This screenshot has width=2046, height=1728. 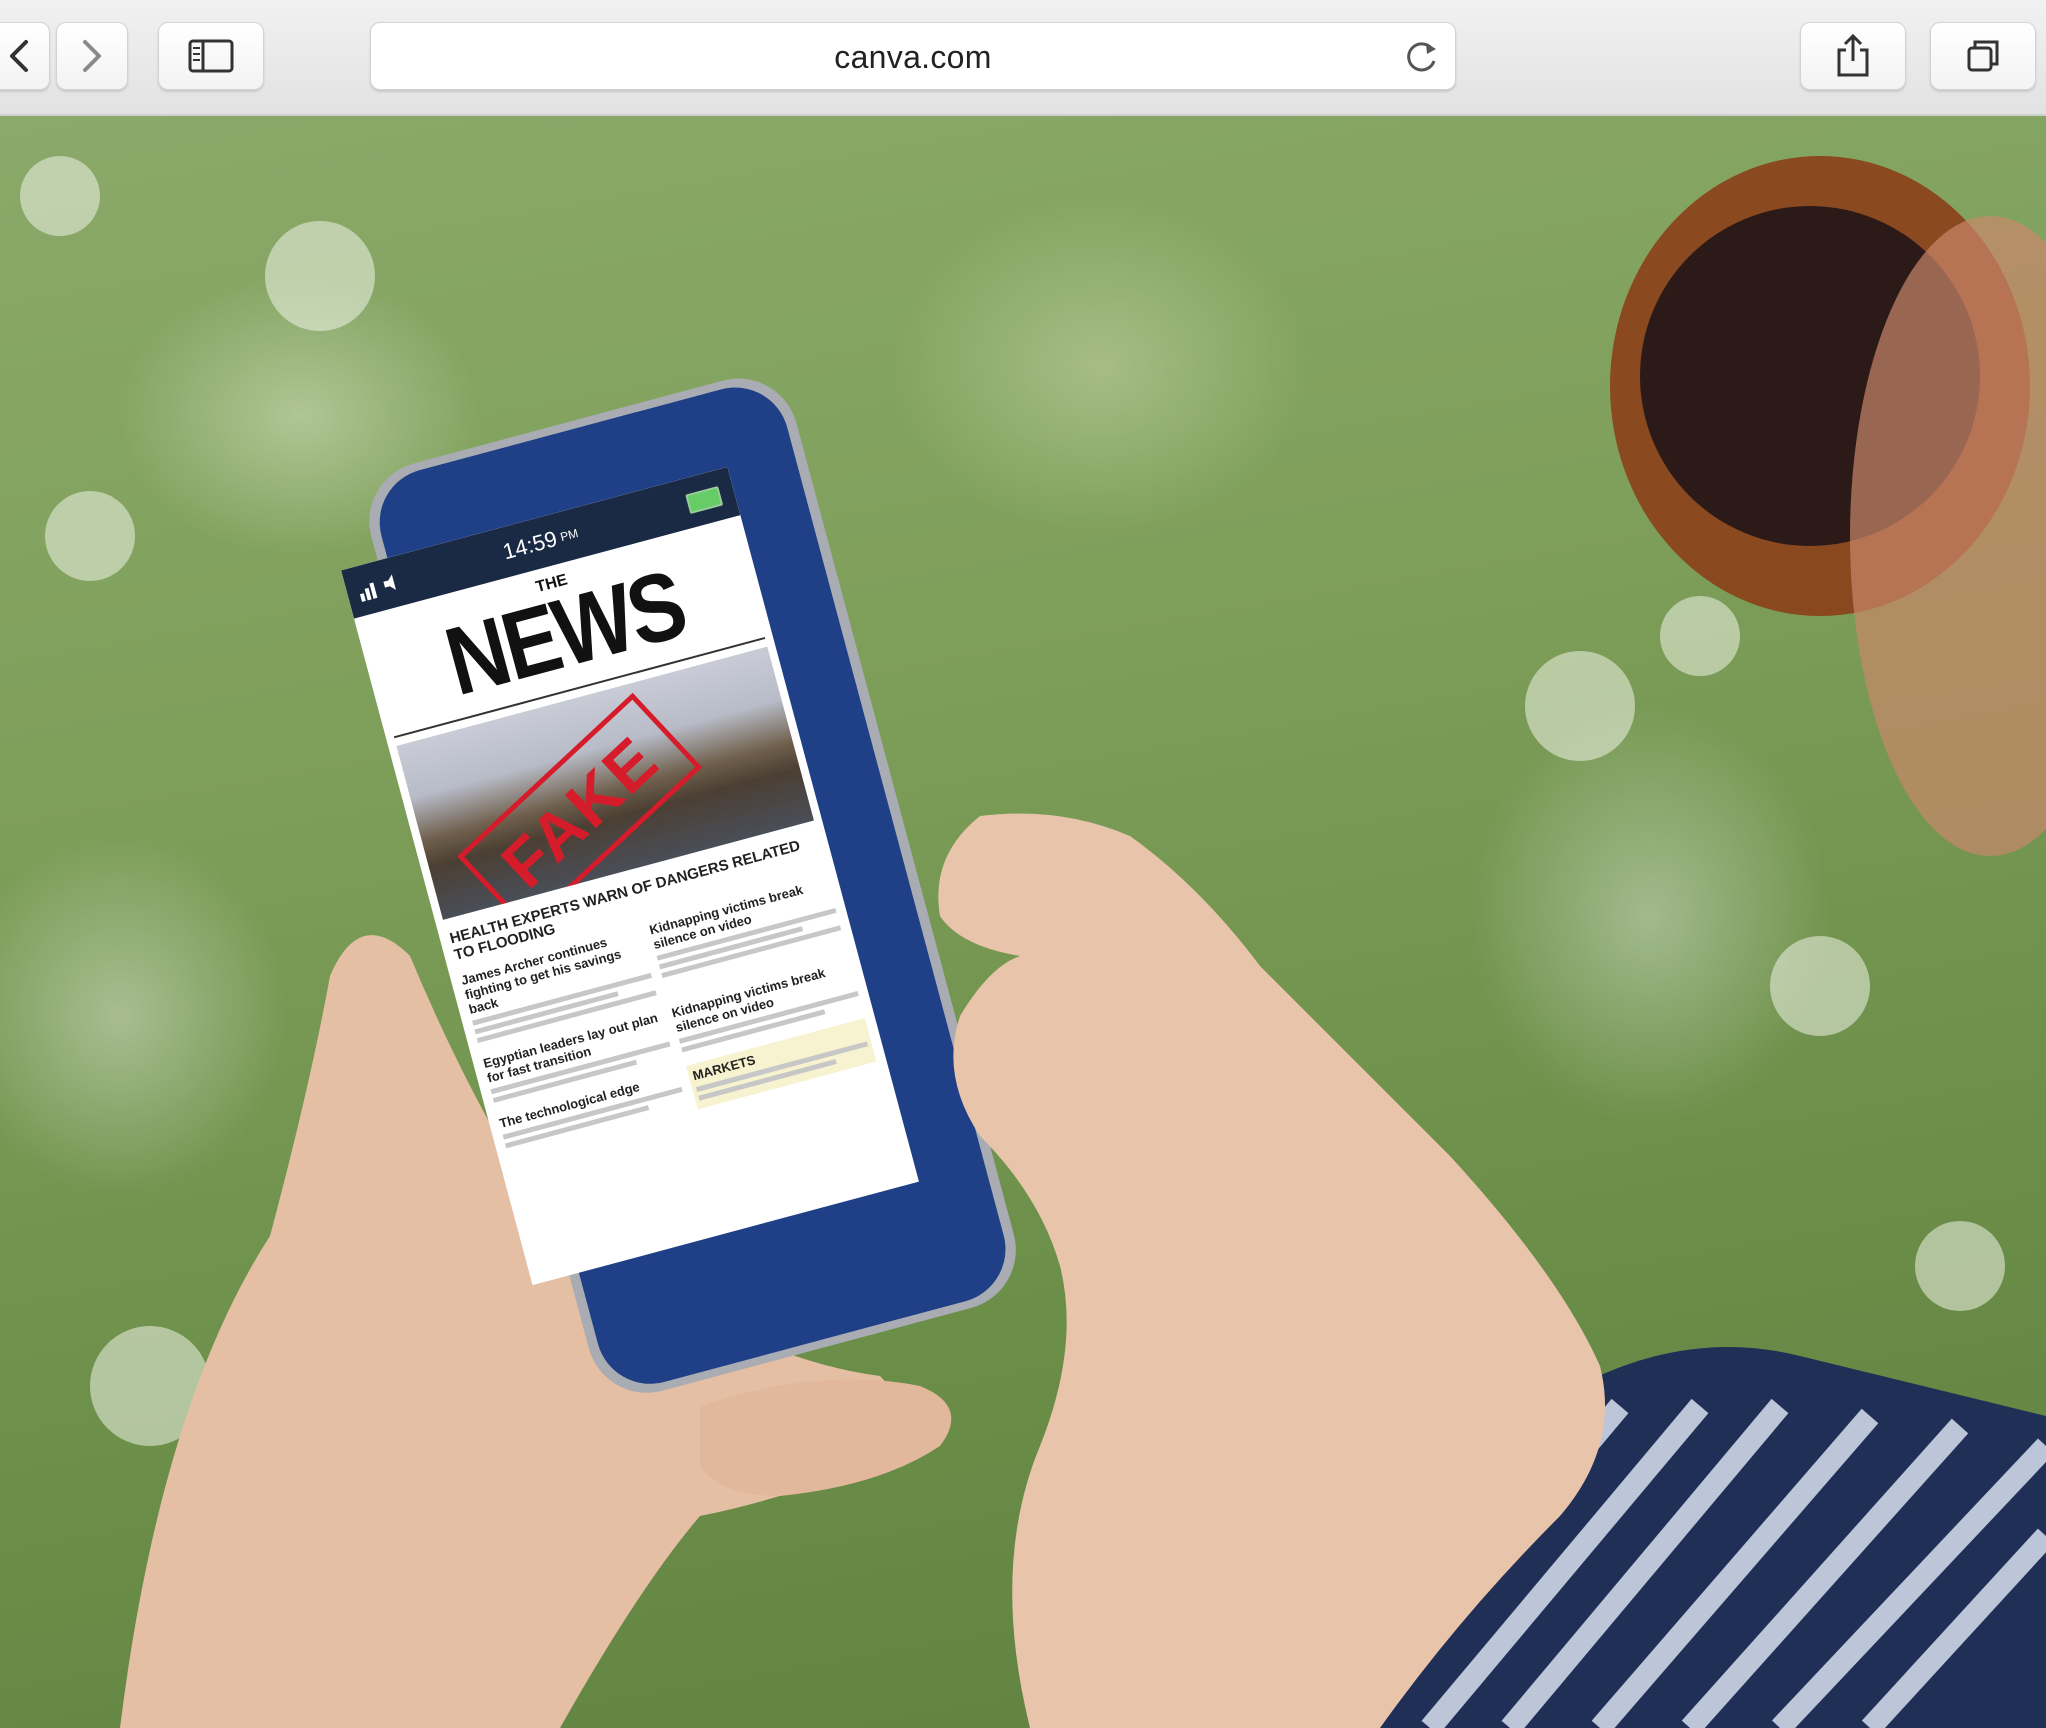 What do you see at coordinates (704, 500) in the screenshot?
I see `battery-icon` at bounding box center [704, 500].